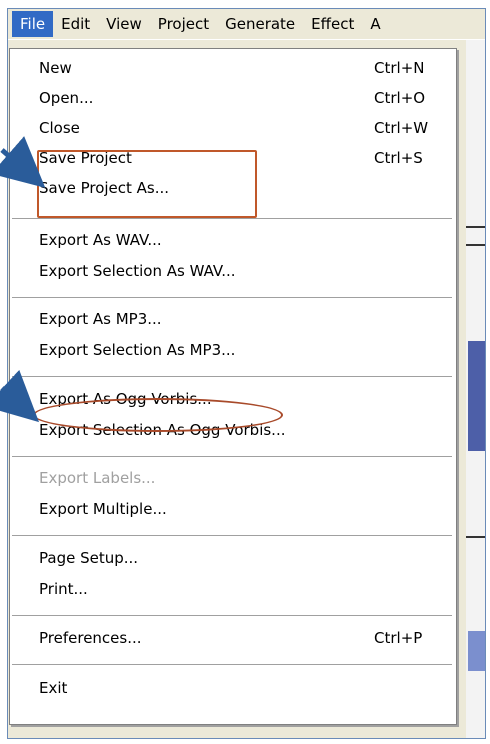  Describe the element at coordinates (23, 279) in the screenshot. I see `callout-arrows` at that location.